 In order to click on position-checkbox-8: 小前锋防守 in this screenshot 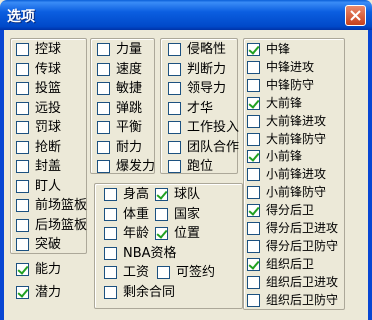, I will do `click(286, 192)`.